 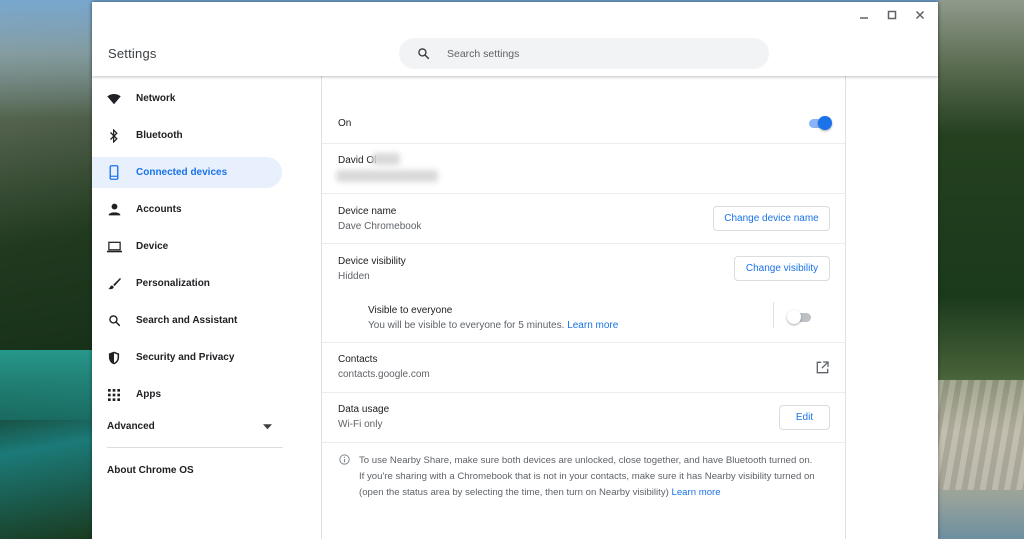 What do you see at coordinates (387, 176) in the screenshot?
I see `redacted-email` at bounding box center [387, 176].